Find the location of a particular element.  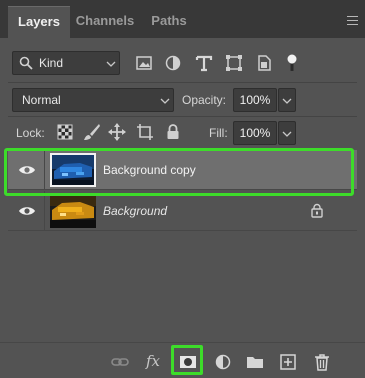

lock-image-pixels-icon is located at coordinates (92, 132).